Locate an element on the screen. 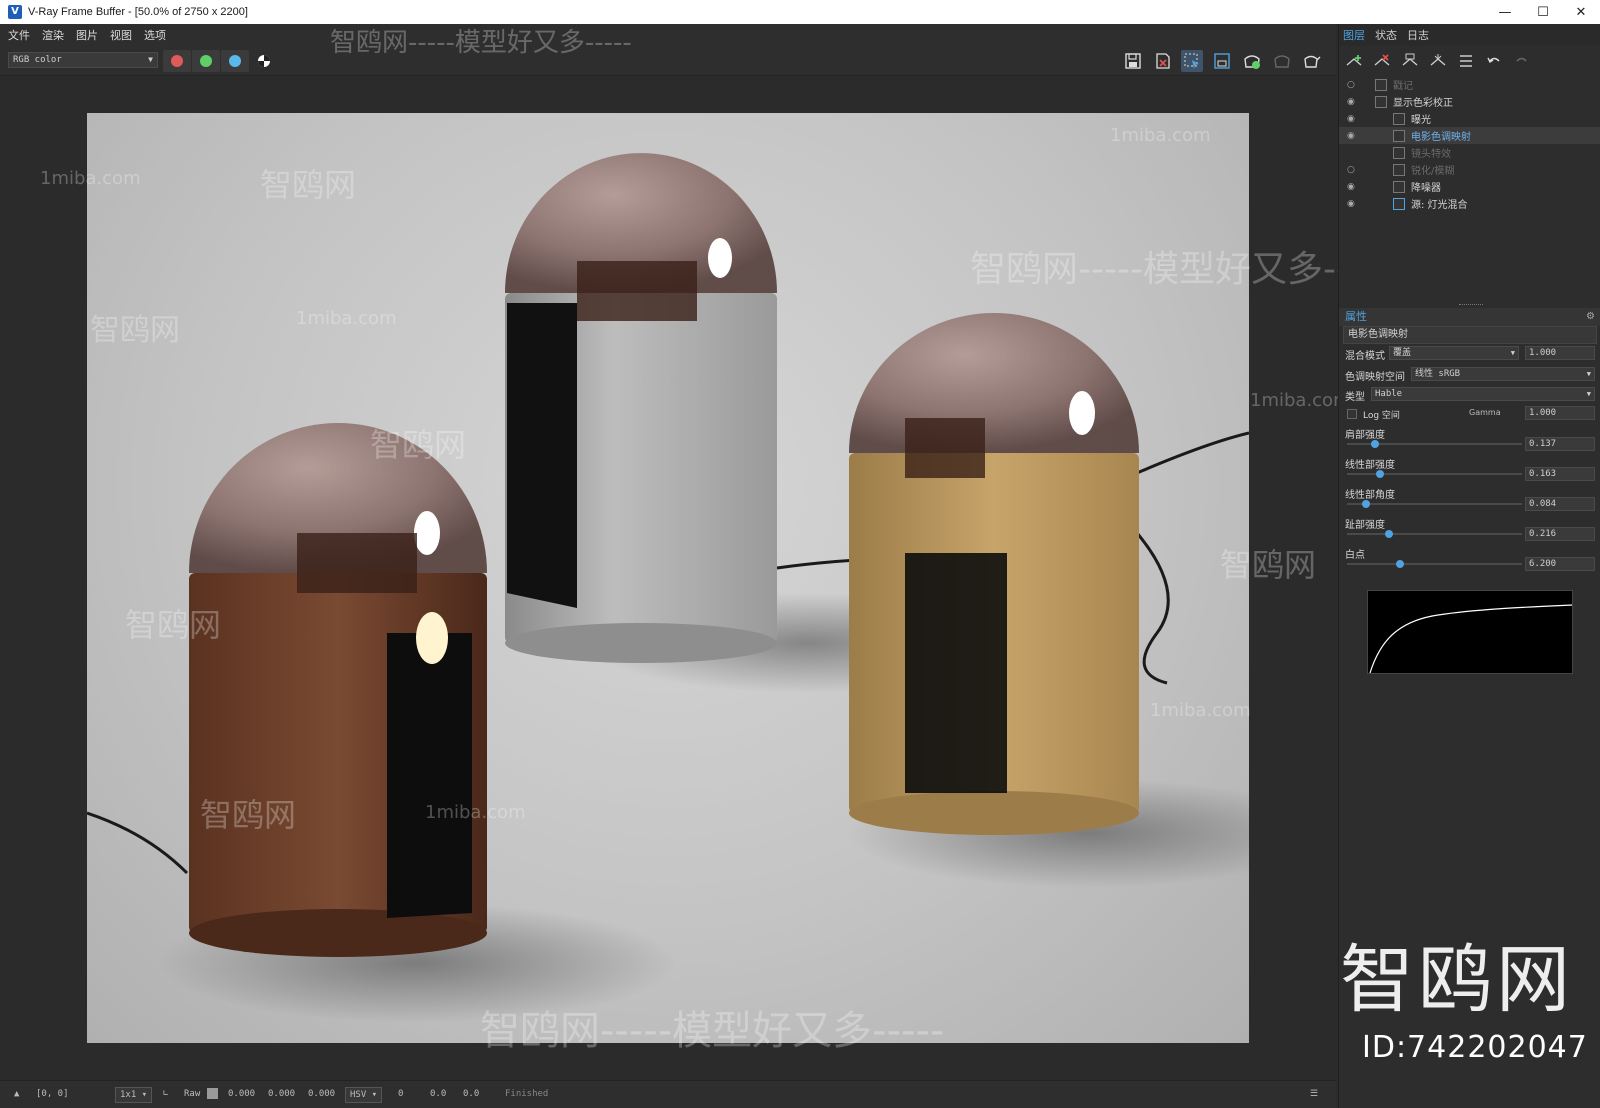 This screenshot has width=1600, height=1108. lens-effects-icon is located at coordinates (1399, 152).